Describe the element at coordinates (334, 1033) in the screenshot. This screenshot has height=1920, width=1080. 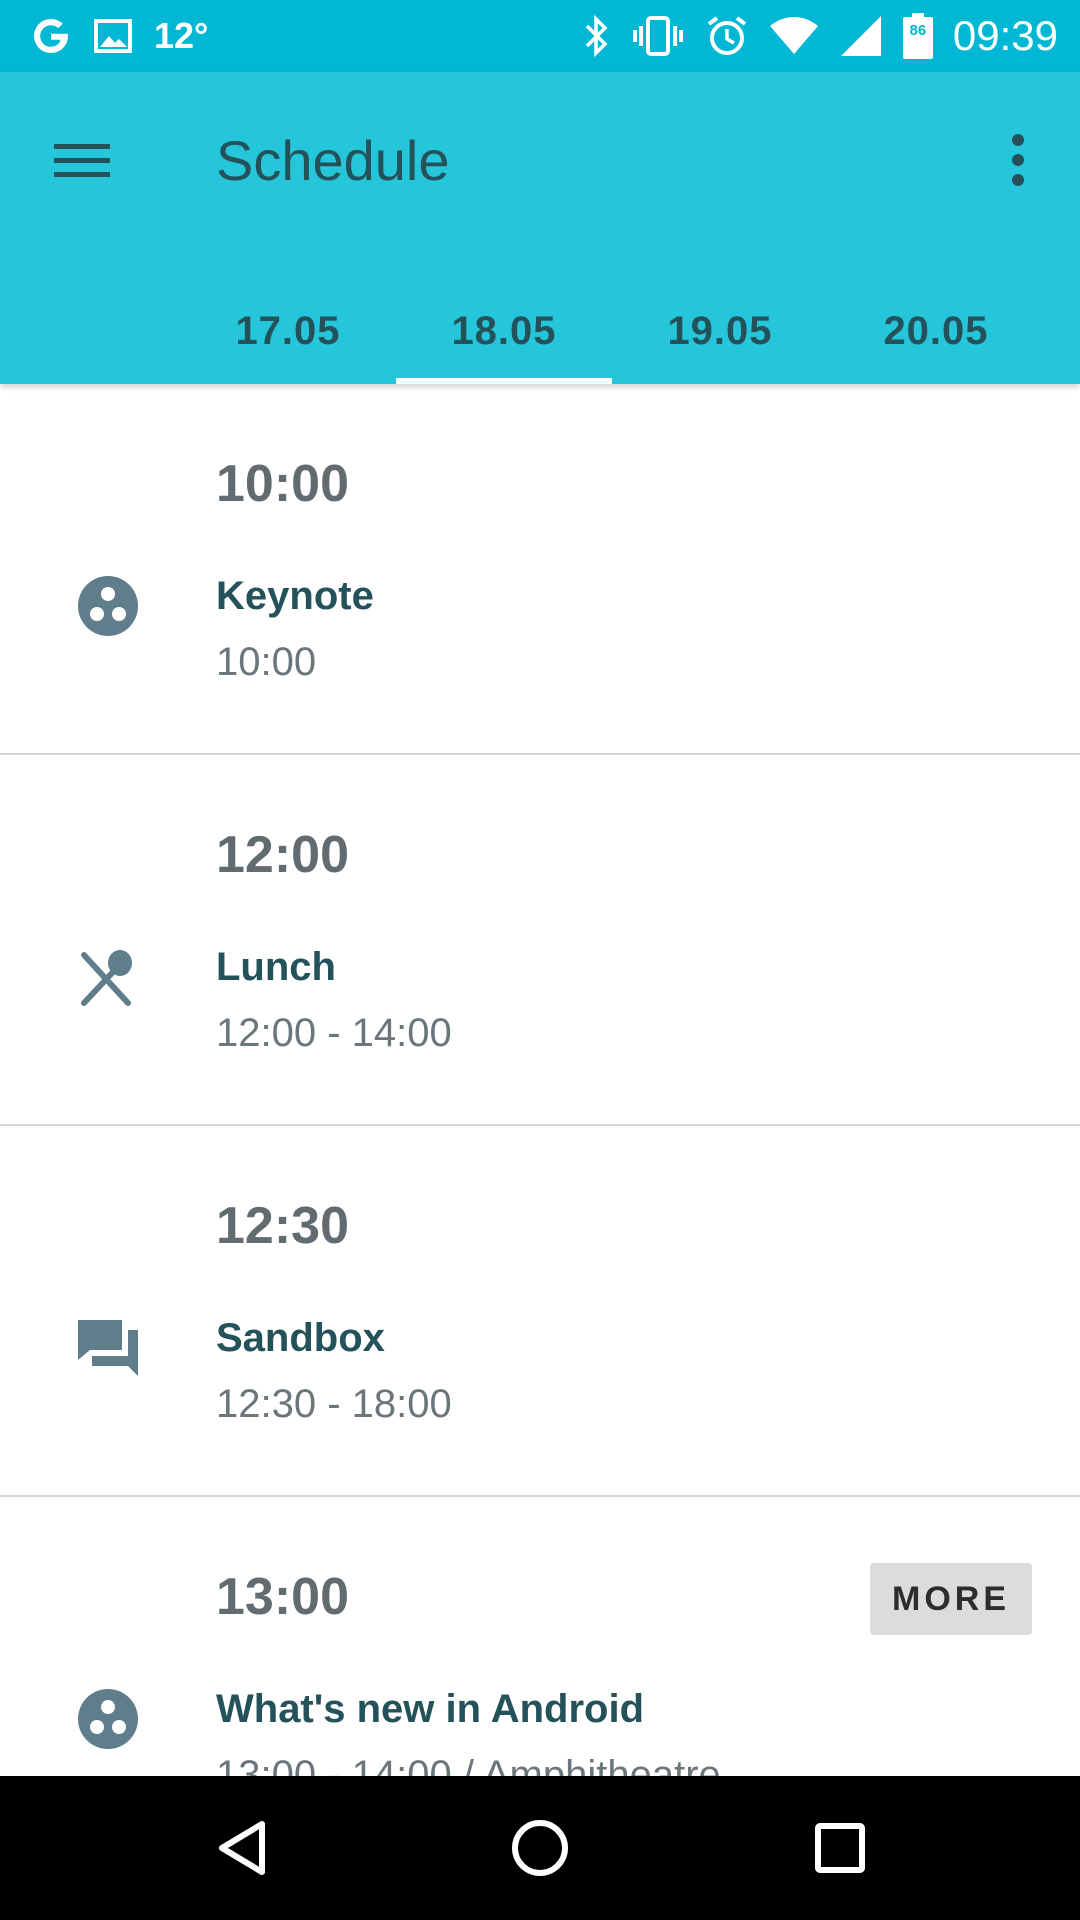
I see `session-time: 12:00 - 14:00` at that location.